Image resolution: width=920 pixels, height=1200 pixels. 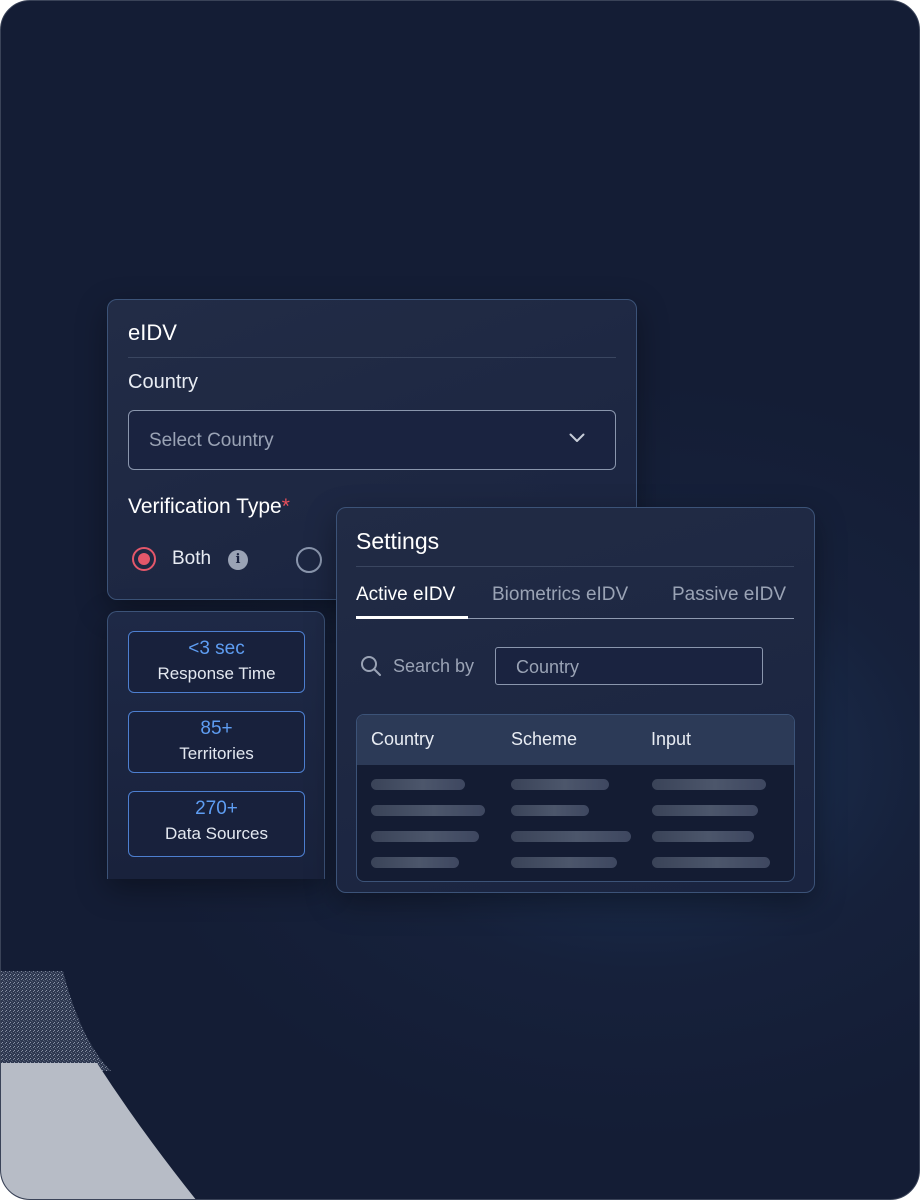 I want to click on eidv-title: eIDV, so click(x=152, y=332).